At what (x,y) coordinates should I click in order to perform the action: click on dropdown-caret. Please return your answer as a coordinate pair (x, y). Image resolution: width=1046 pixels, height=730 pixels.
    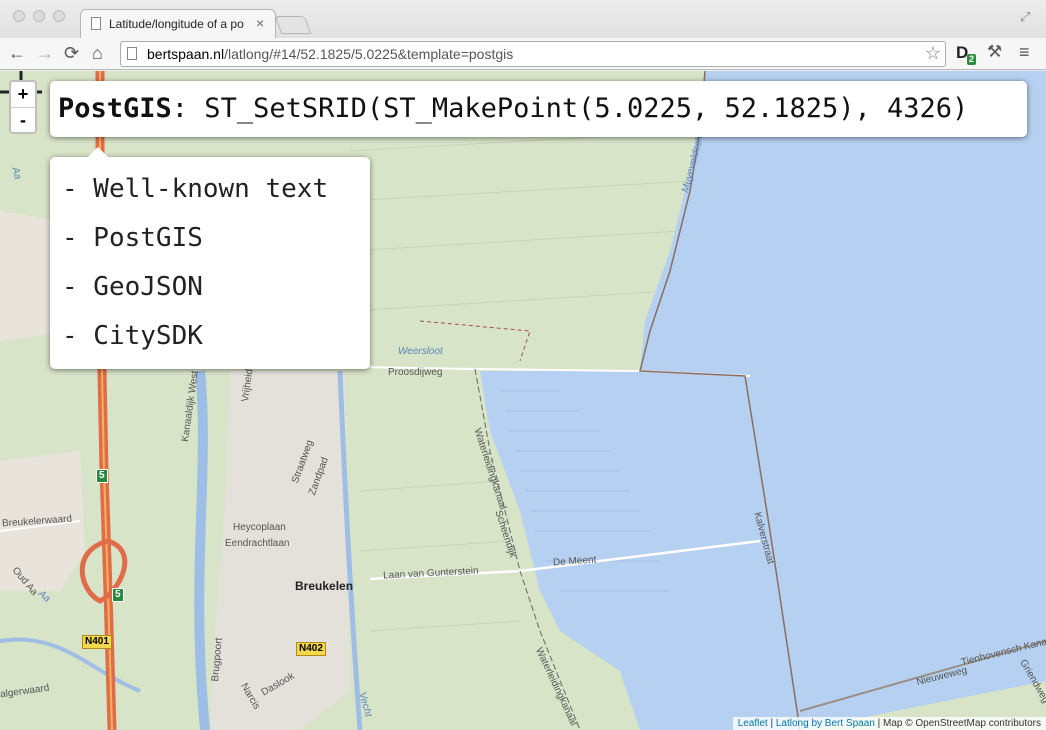
    Looking at the image, I should click on (98, 152).